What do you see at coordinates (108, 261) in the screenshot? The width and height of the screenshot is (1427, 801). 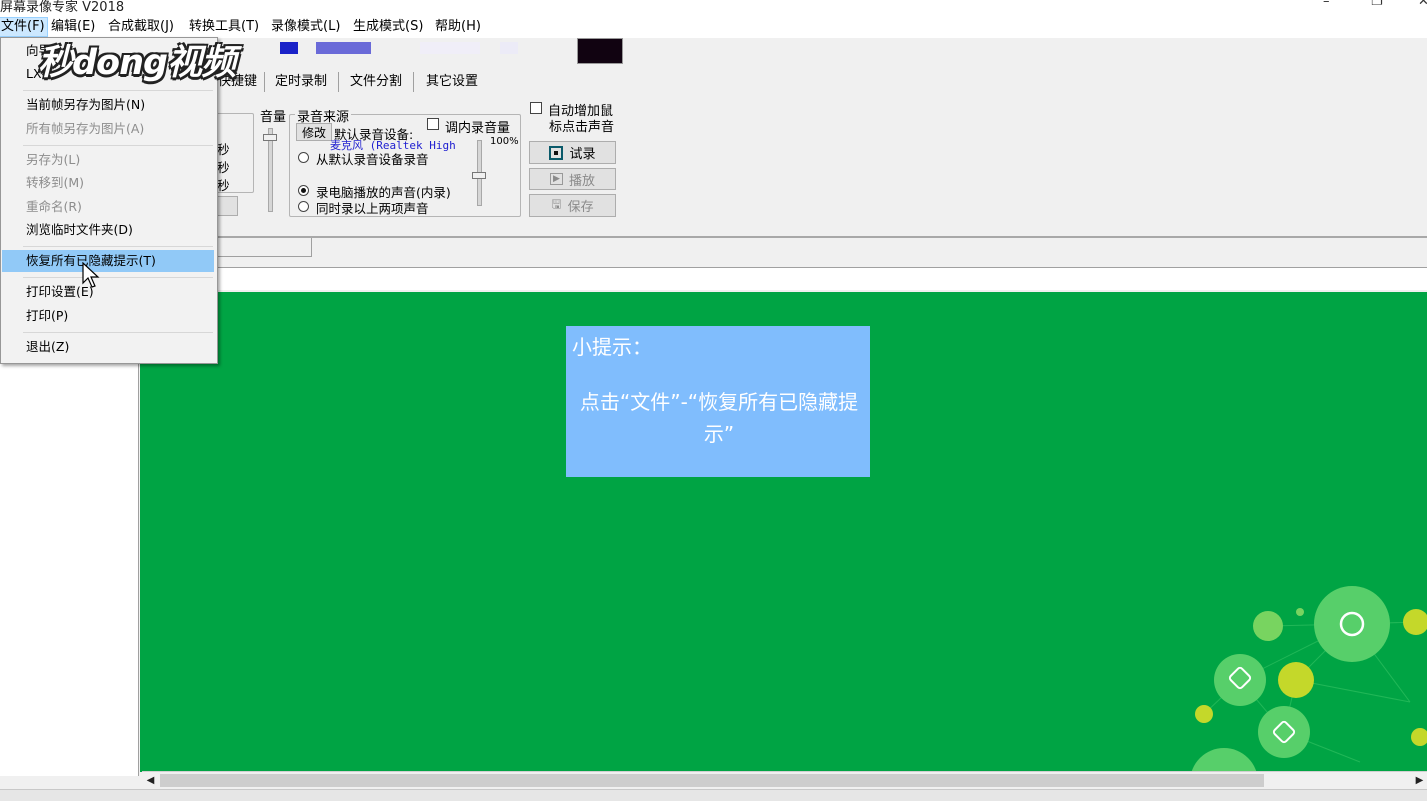 I see `menu-item-restore-hints: 恢复所有已隐藏提示(T)` at bounding box center [108, 261].